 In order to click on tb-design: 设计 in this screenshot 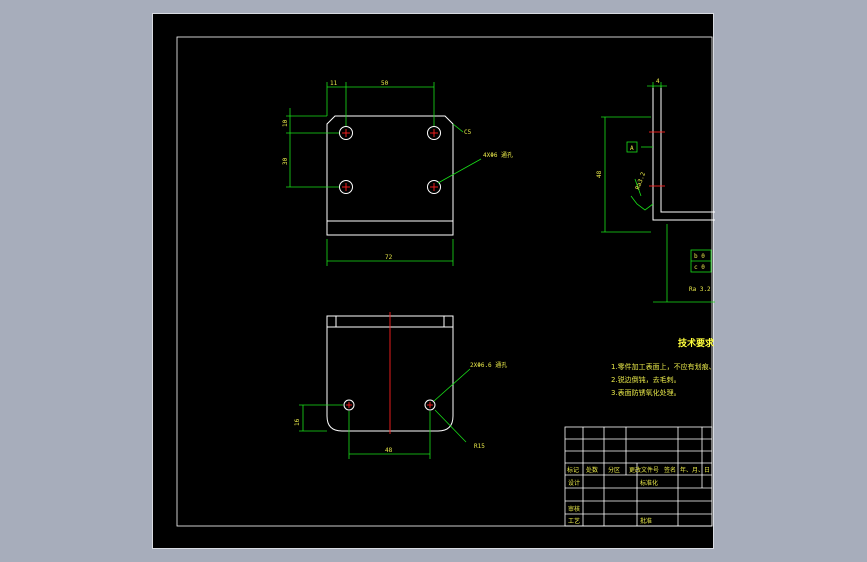, I will do `click(574, 483)`.